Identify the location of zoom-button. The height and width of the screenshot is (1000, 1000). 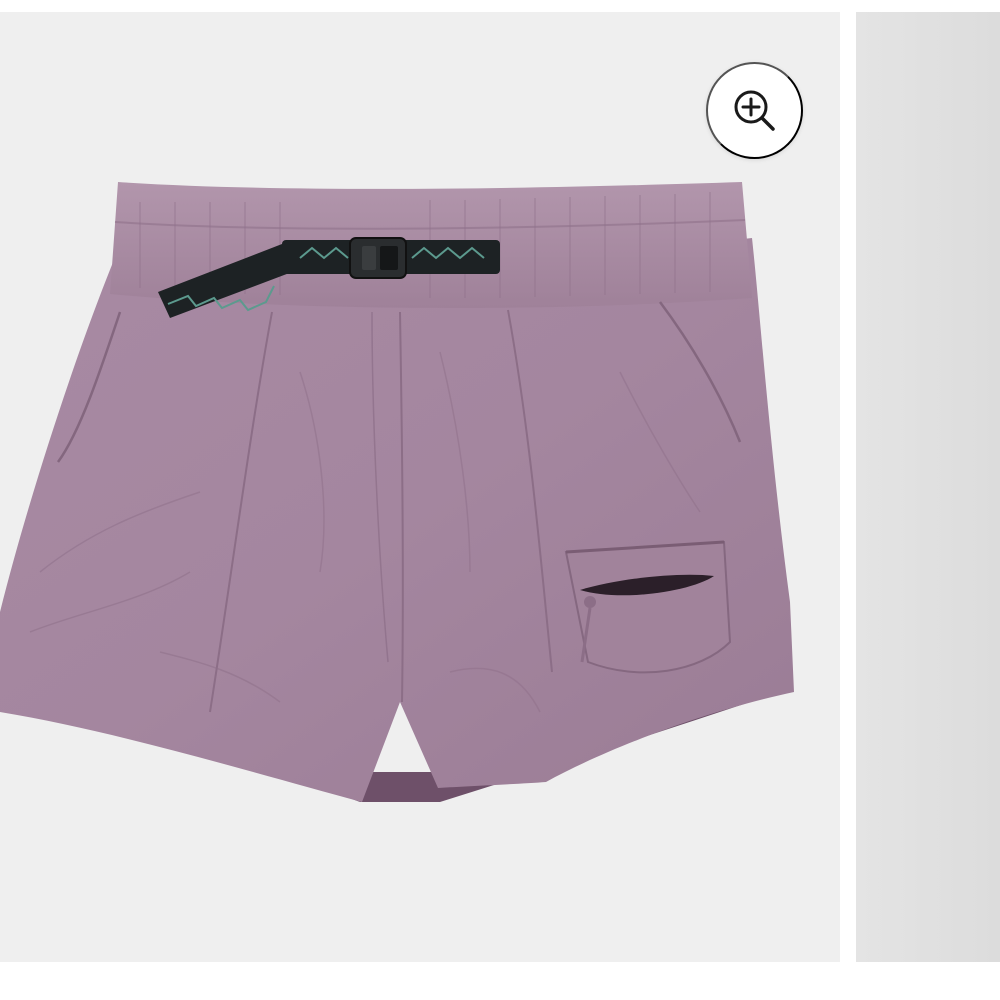
(754, 110).